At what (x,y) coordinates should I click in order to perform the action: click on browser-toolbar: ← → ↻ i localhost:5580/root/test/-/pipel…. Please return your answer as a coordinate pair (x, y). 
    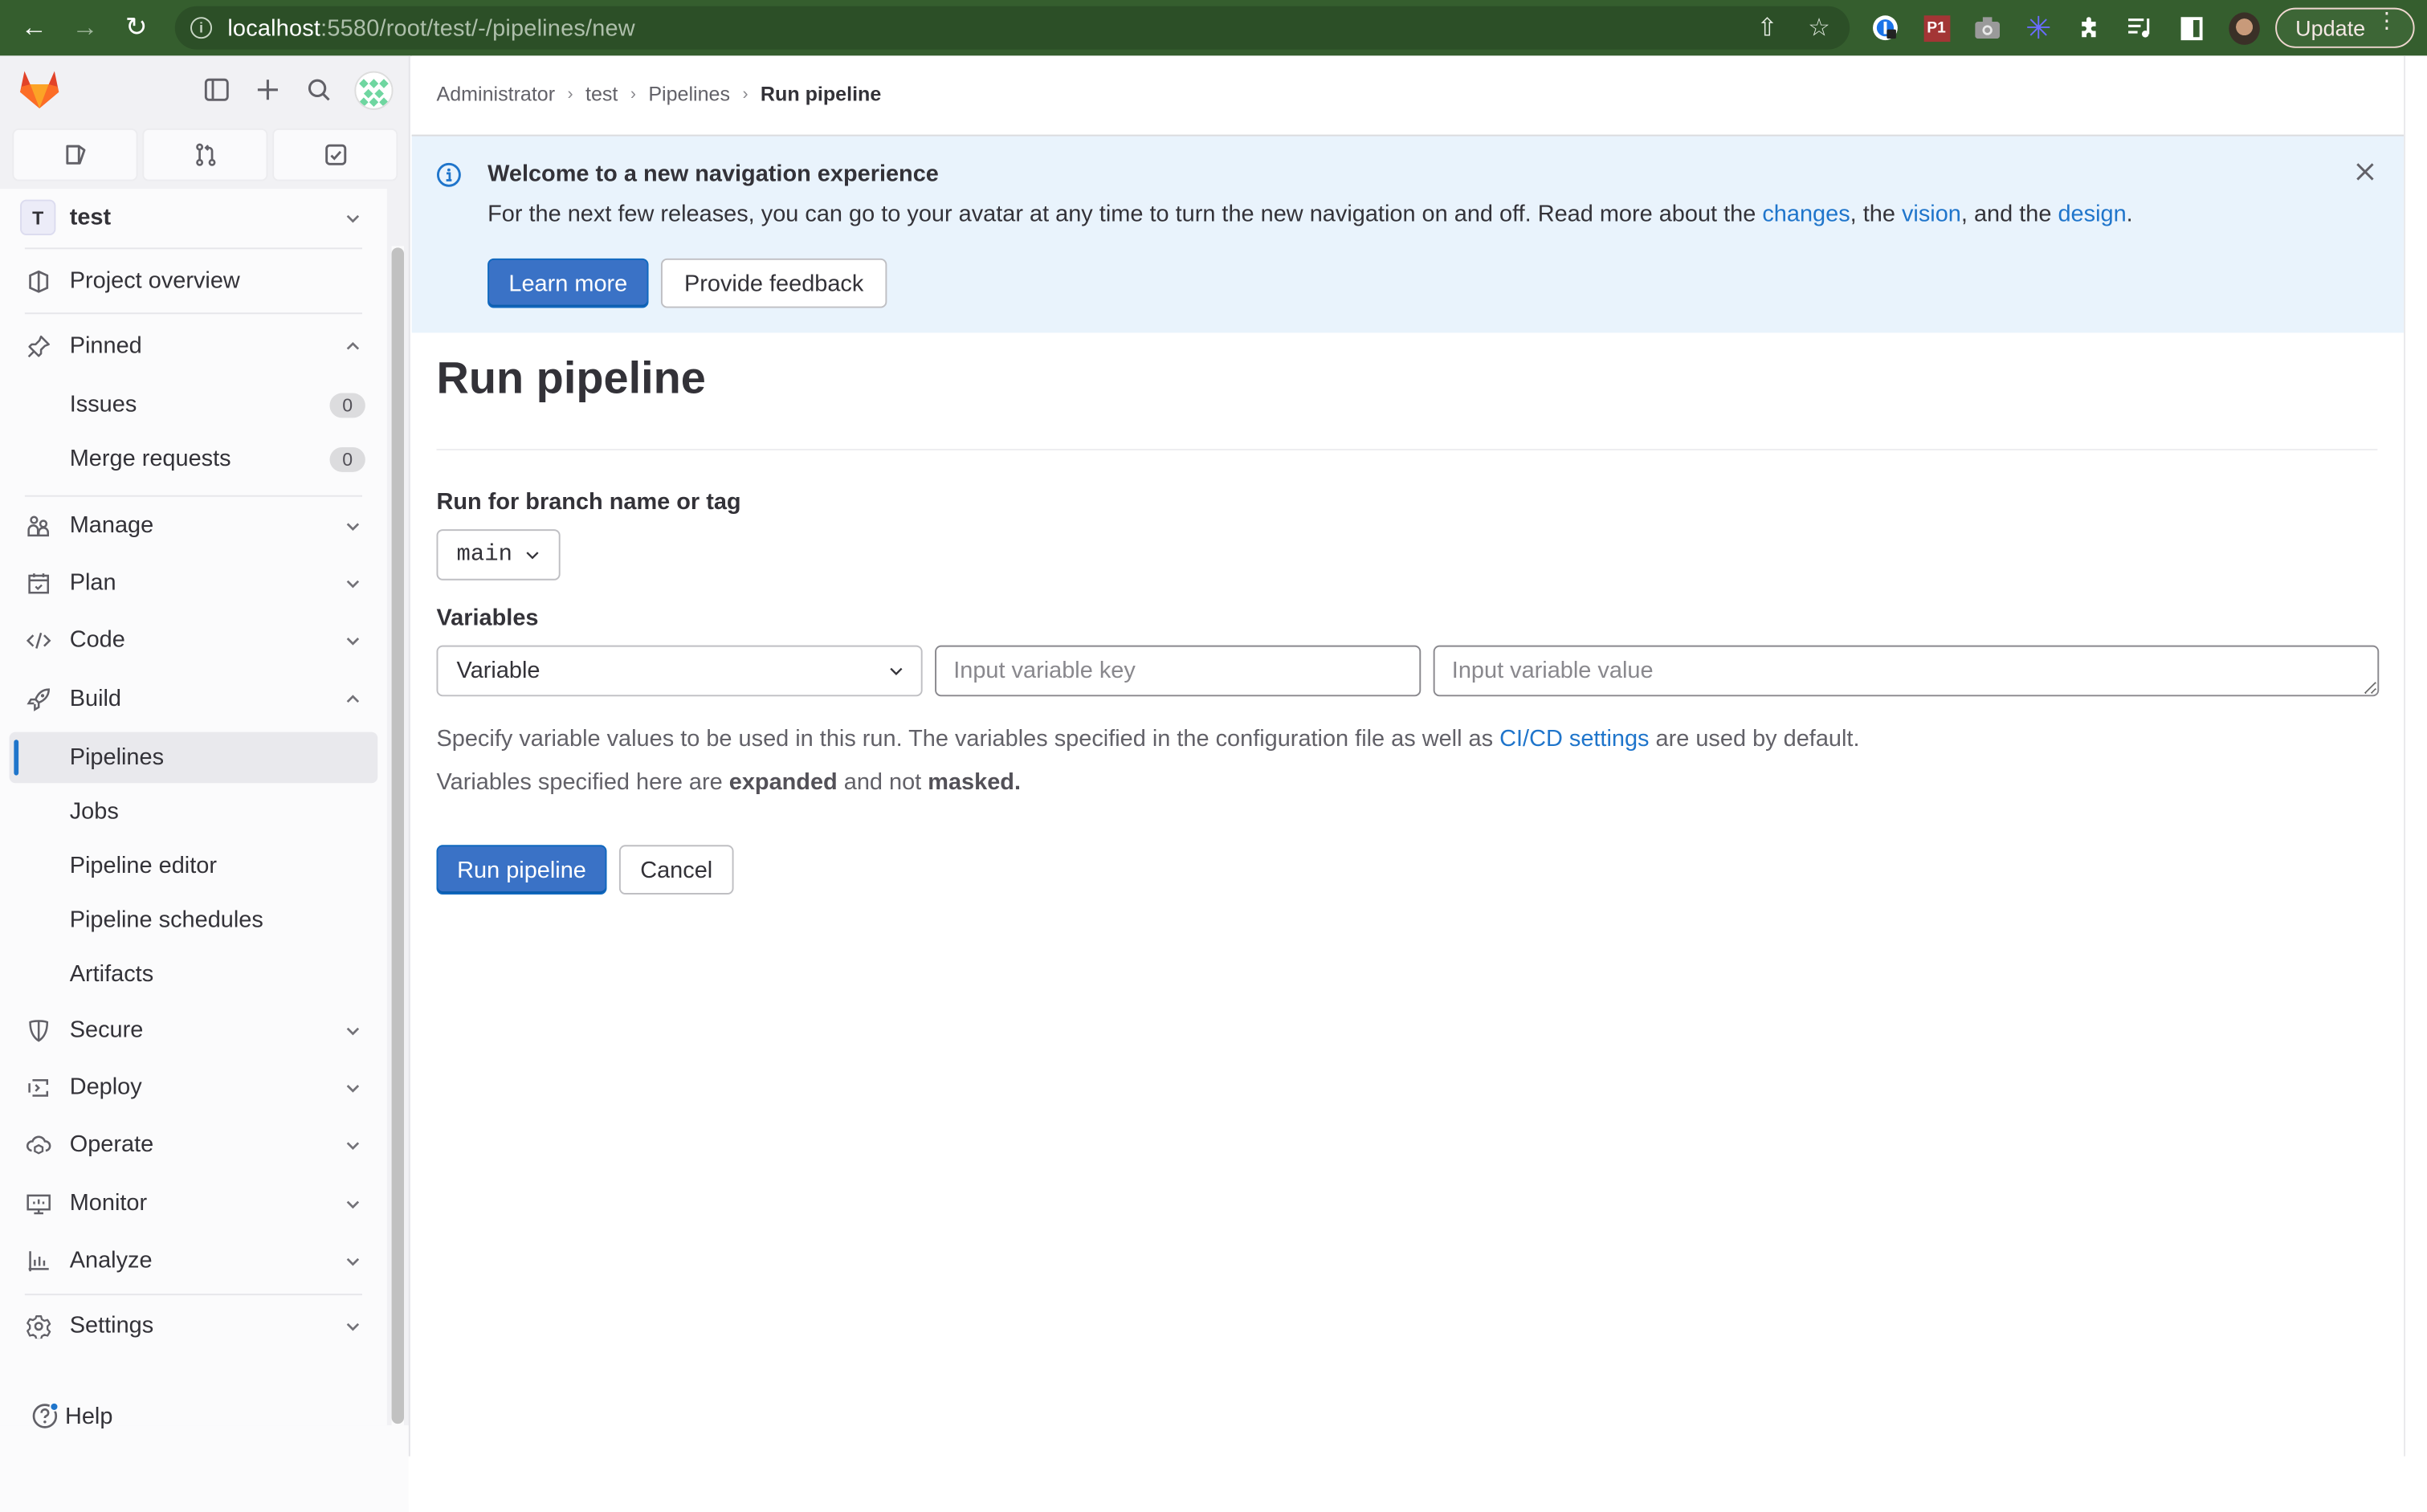
    Looking at the image, I should click on (1213, 28).